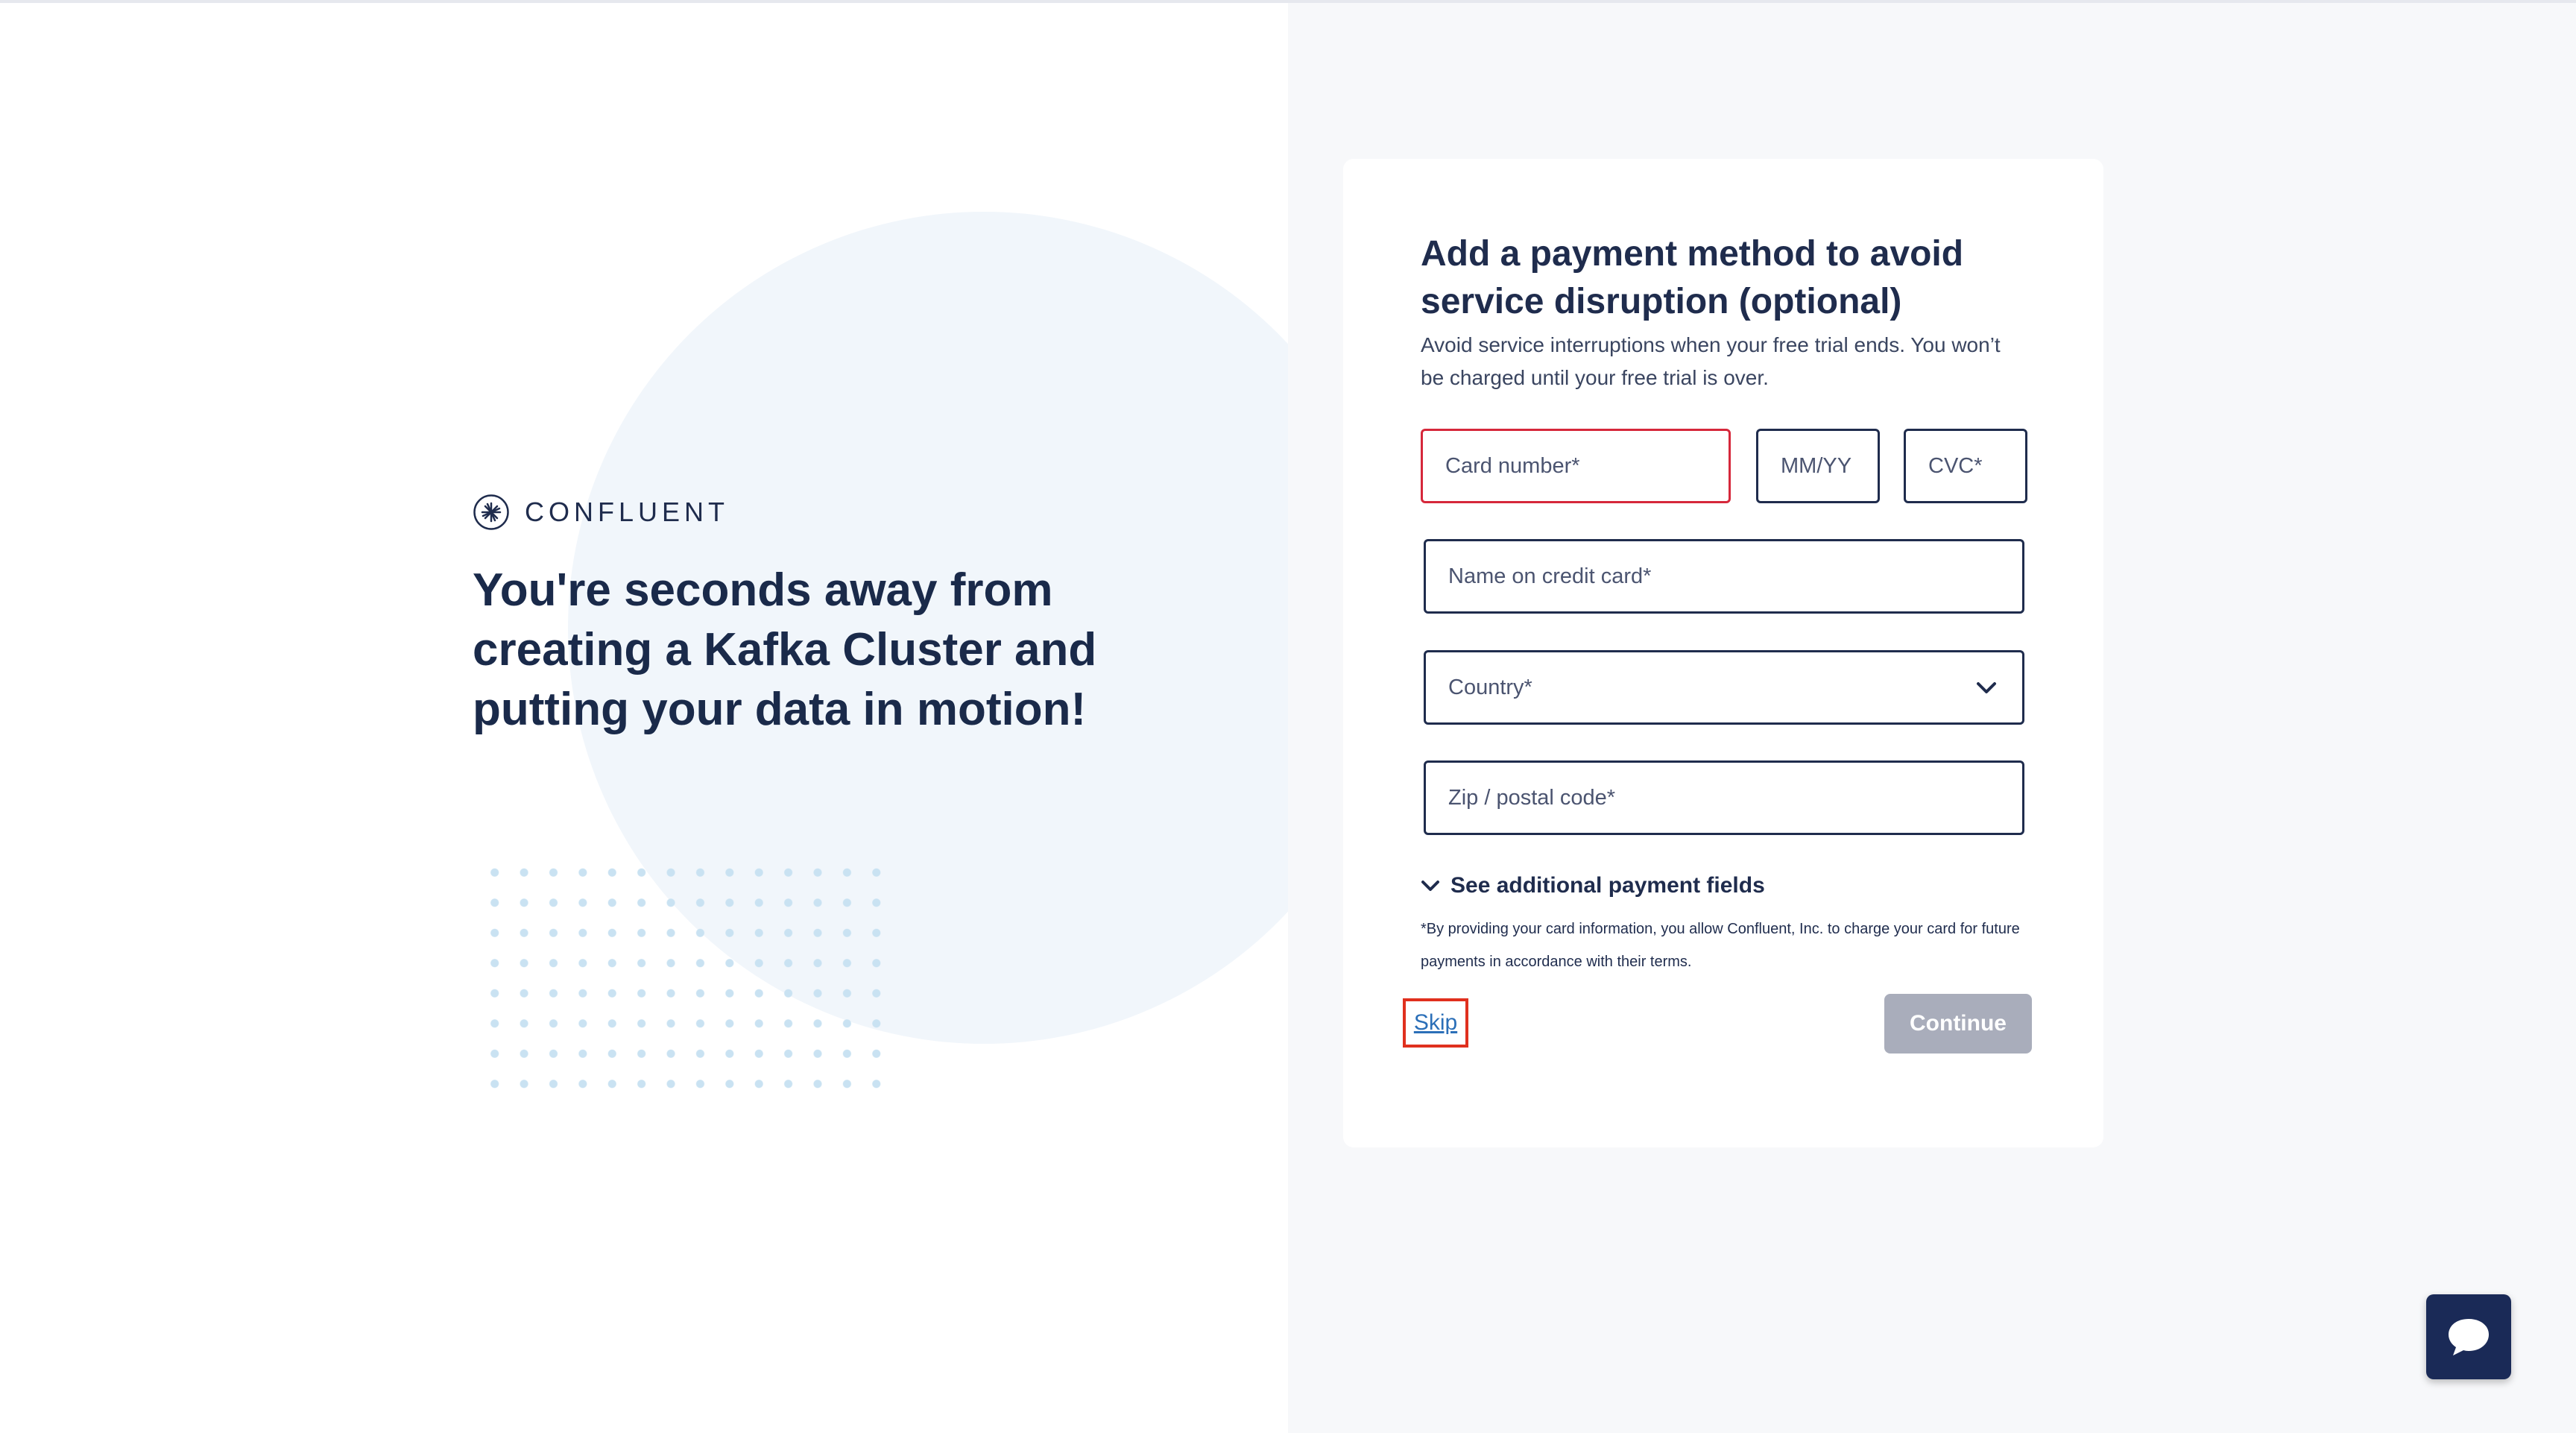  Describe the element at coordinates (1724, 688) in the screenshot. I see `country-select: Country*` at that location.